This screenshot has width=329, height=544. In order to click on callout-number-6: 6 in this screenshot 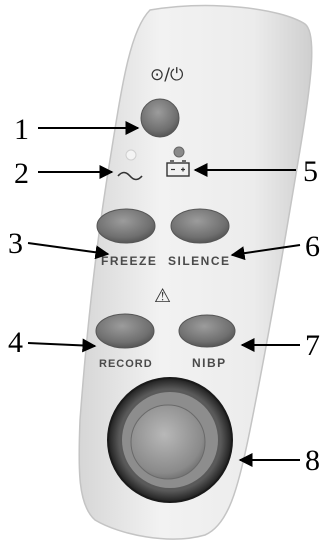, I will do `click(312, 246)`.